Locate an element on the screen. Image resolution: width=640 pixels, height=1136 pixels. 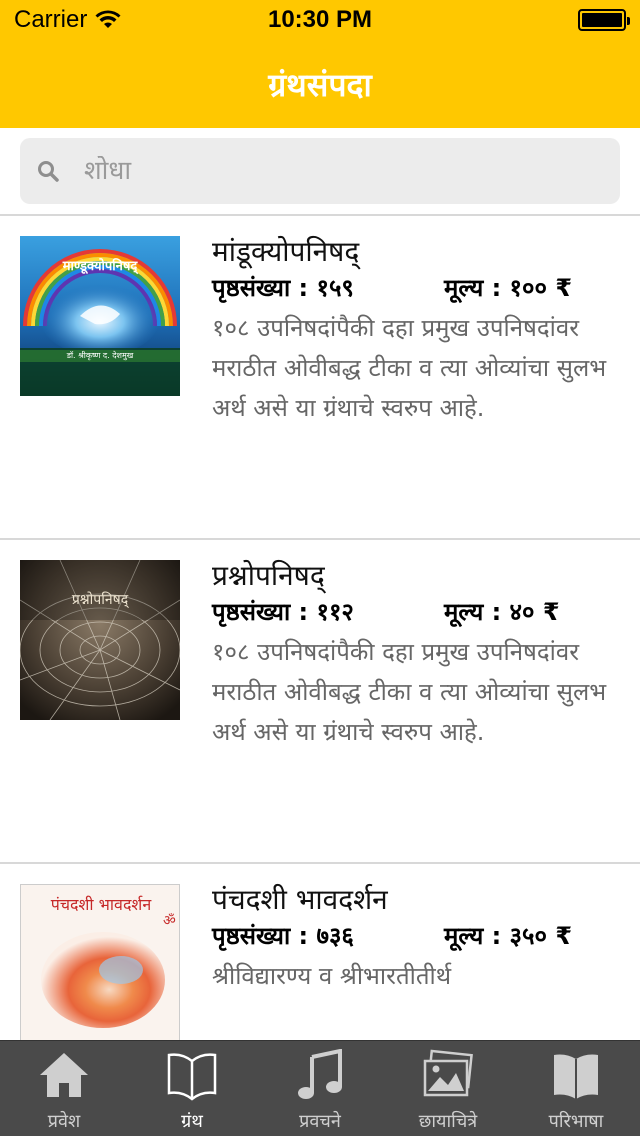
tab-bar: प्रवेश ग्रंथ प्रवचने छायाचित्रे परिभाषा is located at coordinates (320, 1088).